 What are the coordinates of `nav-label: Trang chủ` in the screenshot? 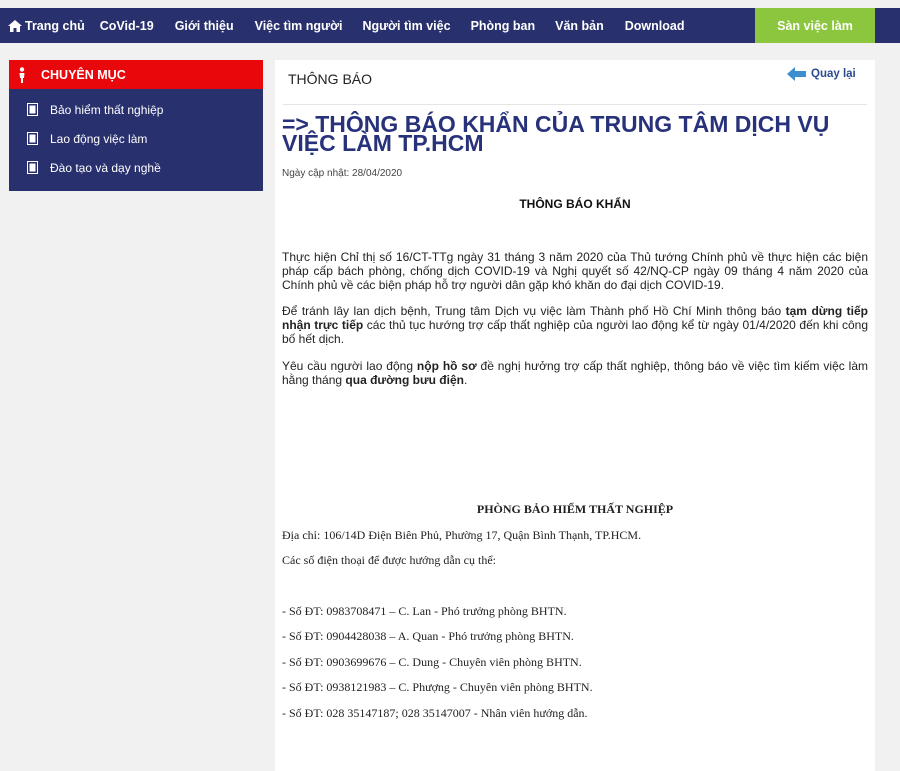 It's located at (55, 25).